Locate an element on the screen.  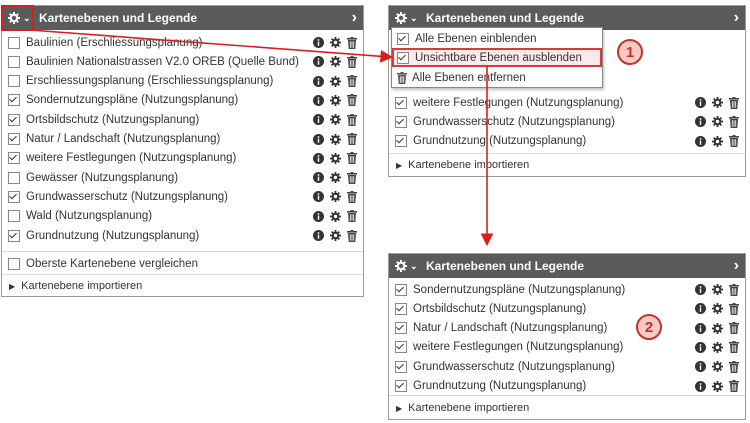
menu-item-show-all: Alle Ebenen einblenden is located at coordinates (497, 38).